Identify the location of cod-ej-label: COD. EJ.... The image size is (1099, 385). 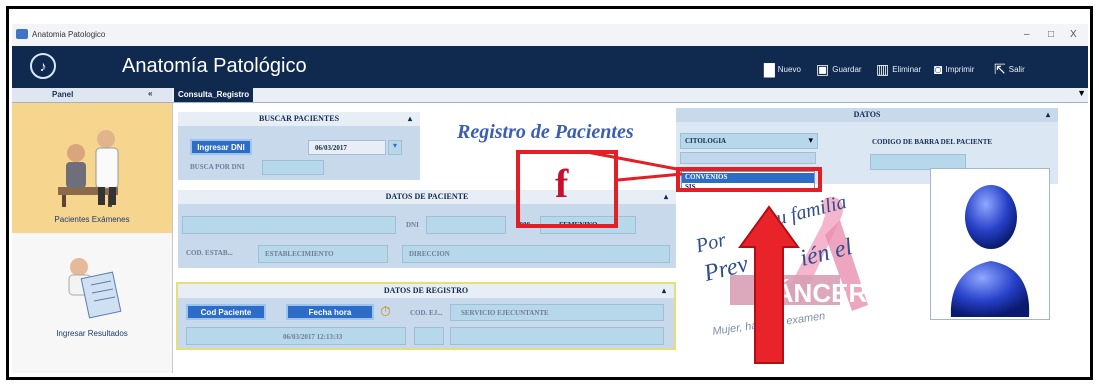
(426, 313).